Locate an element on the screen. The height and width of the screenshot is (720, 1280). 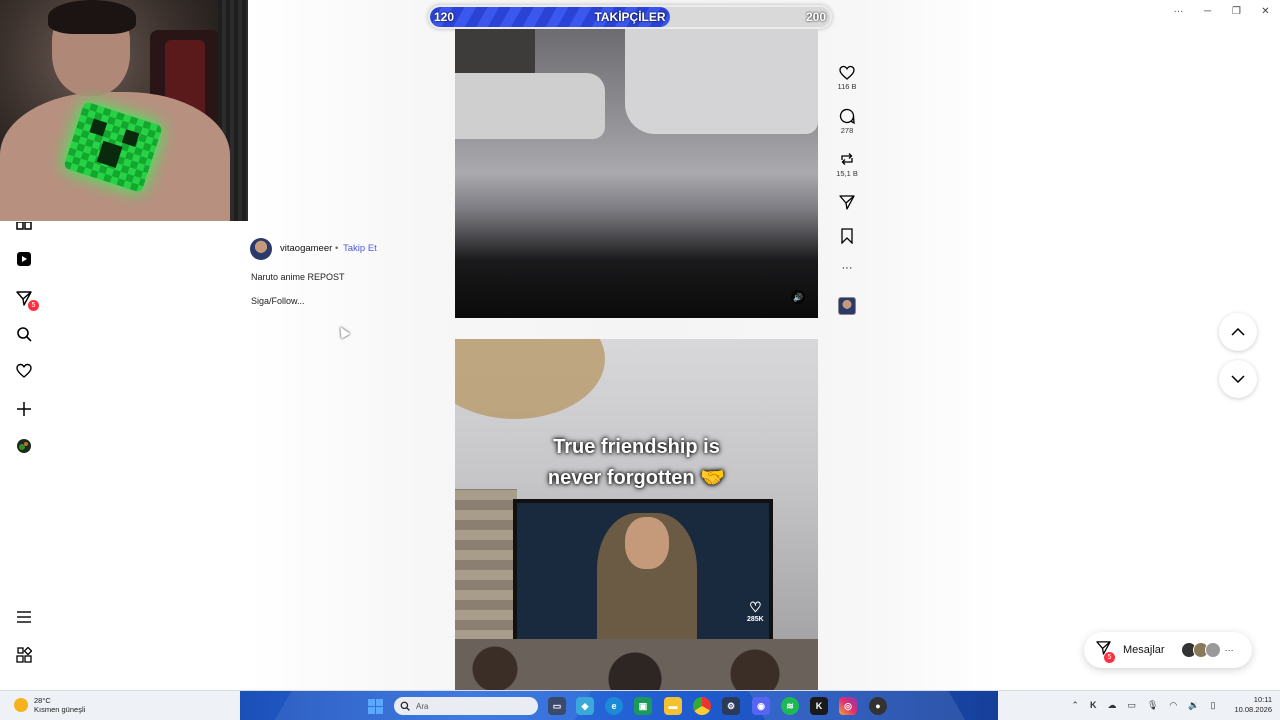
weather-widget: 28°C Kısmen güneşli is located at coordinates (49, 705).